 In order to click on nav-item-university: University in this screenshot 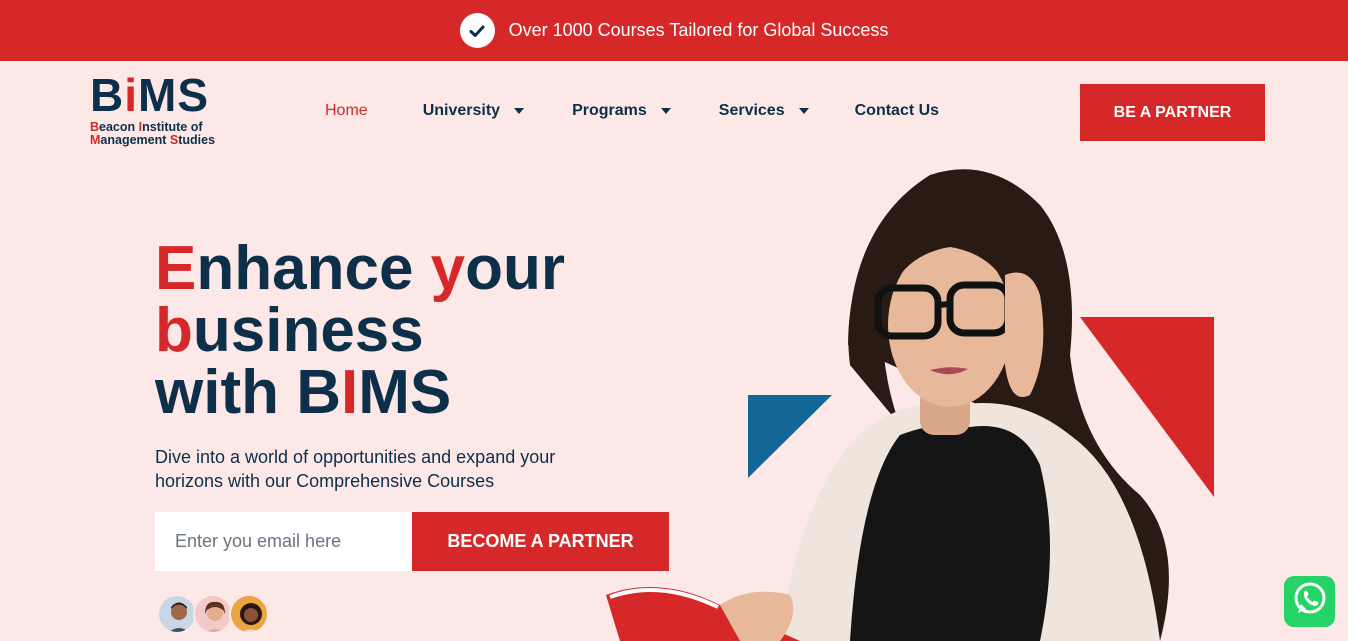, I will do `click(474, 111)`.